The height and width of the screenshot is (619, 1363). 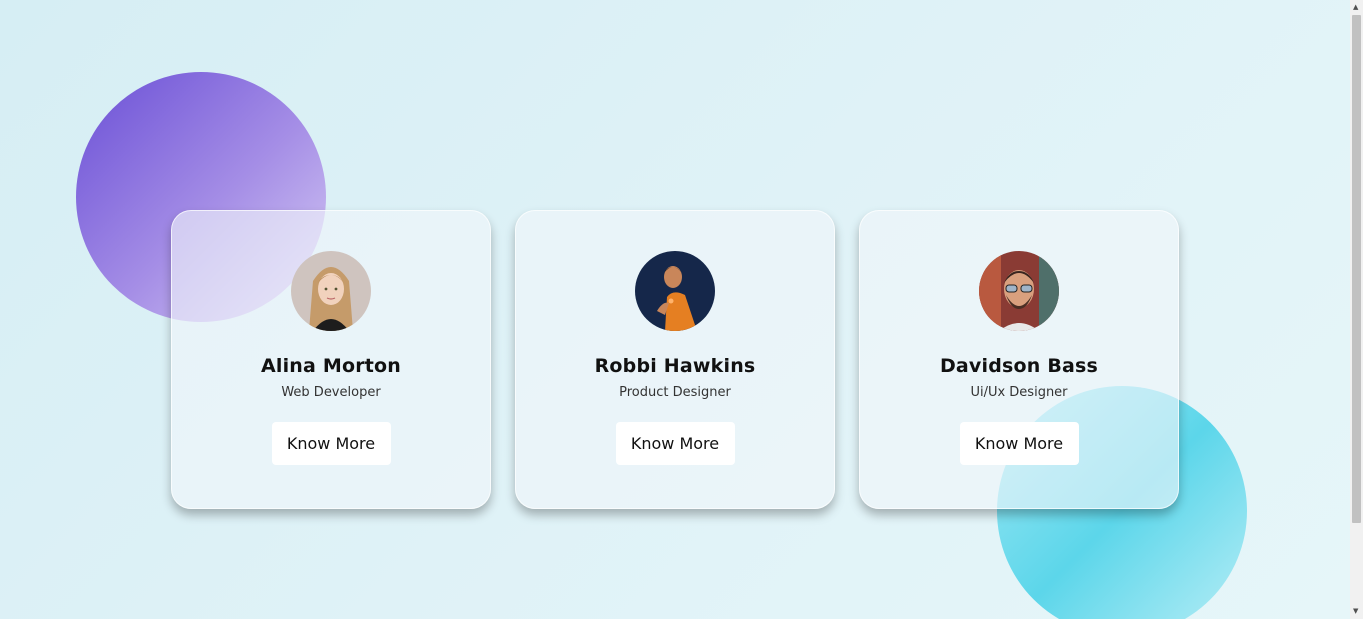 I want to click on profile-role: Product Designer, so click(x=675, y=392).